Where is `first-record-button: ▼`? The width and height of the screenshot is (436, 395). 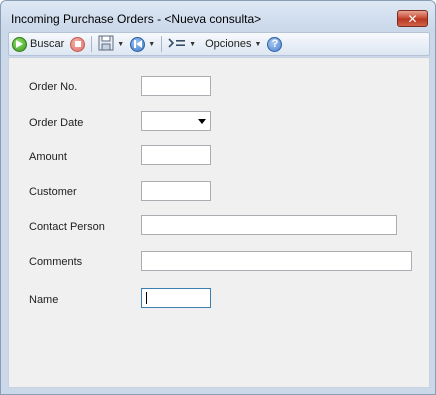
first-record-button: ▼ is located at coordinates (142, 44).